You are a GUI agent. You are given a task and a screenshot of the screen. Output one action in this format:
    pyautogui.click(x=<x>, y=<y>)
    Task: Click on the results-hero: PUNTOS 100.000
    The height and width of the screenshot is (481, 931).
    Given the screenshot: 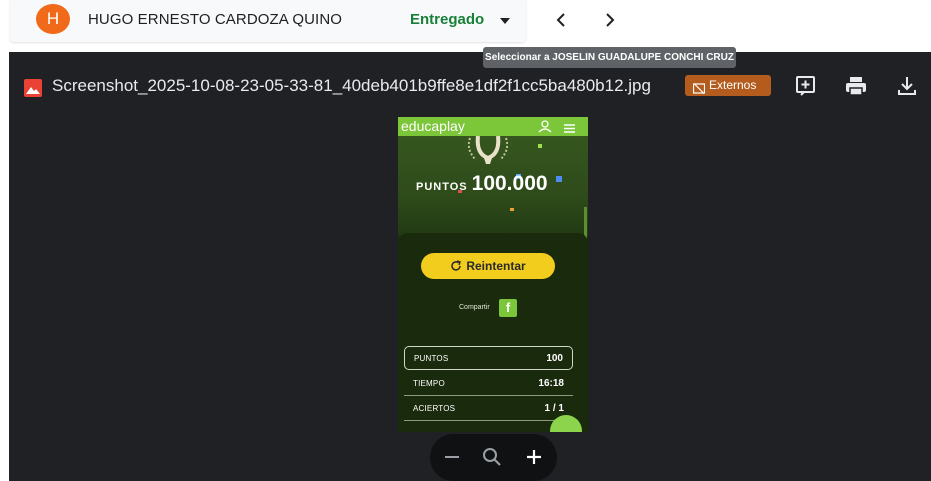 What is the action you would take?
    pyautogui.click(x=493, y=185)
    